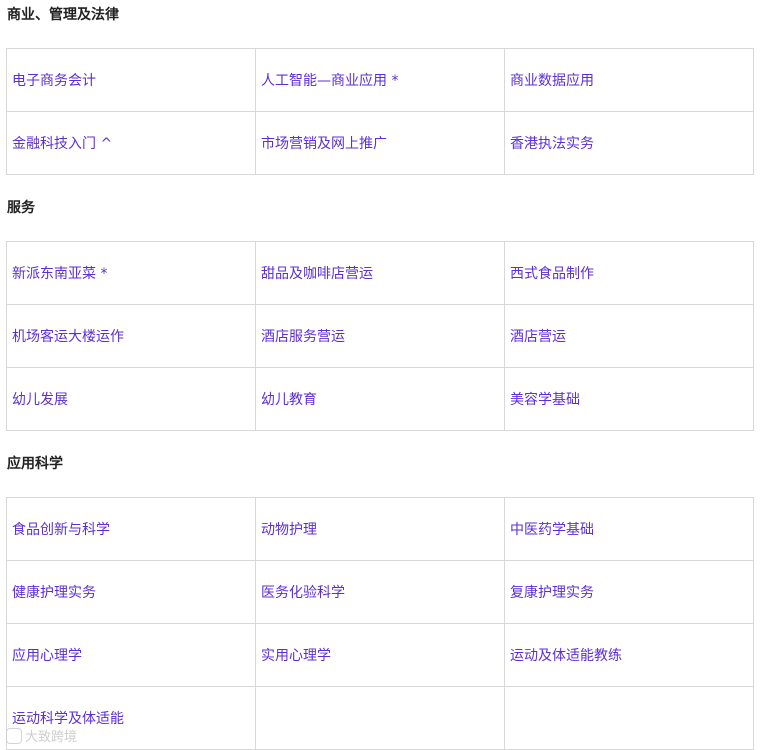  Describe the element at coordinates (552, 274) in the screenshot. I see `course-link: 西式食品制作` at that location.